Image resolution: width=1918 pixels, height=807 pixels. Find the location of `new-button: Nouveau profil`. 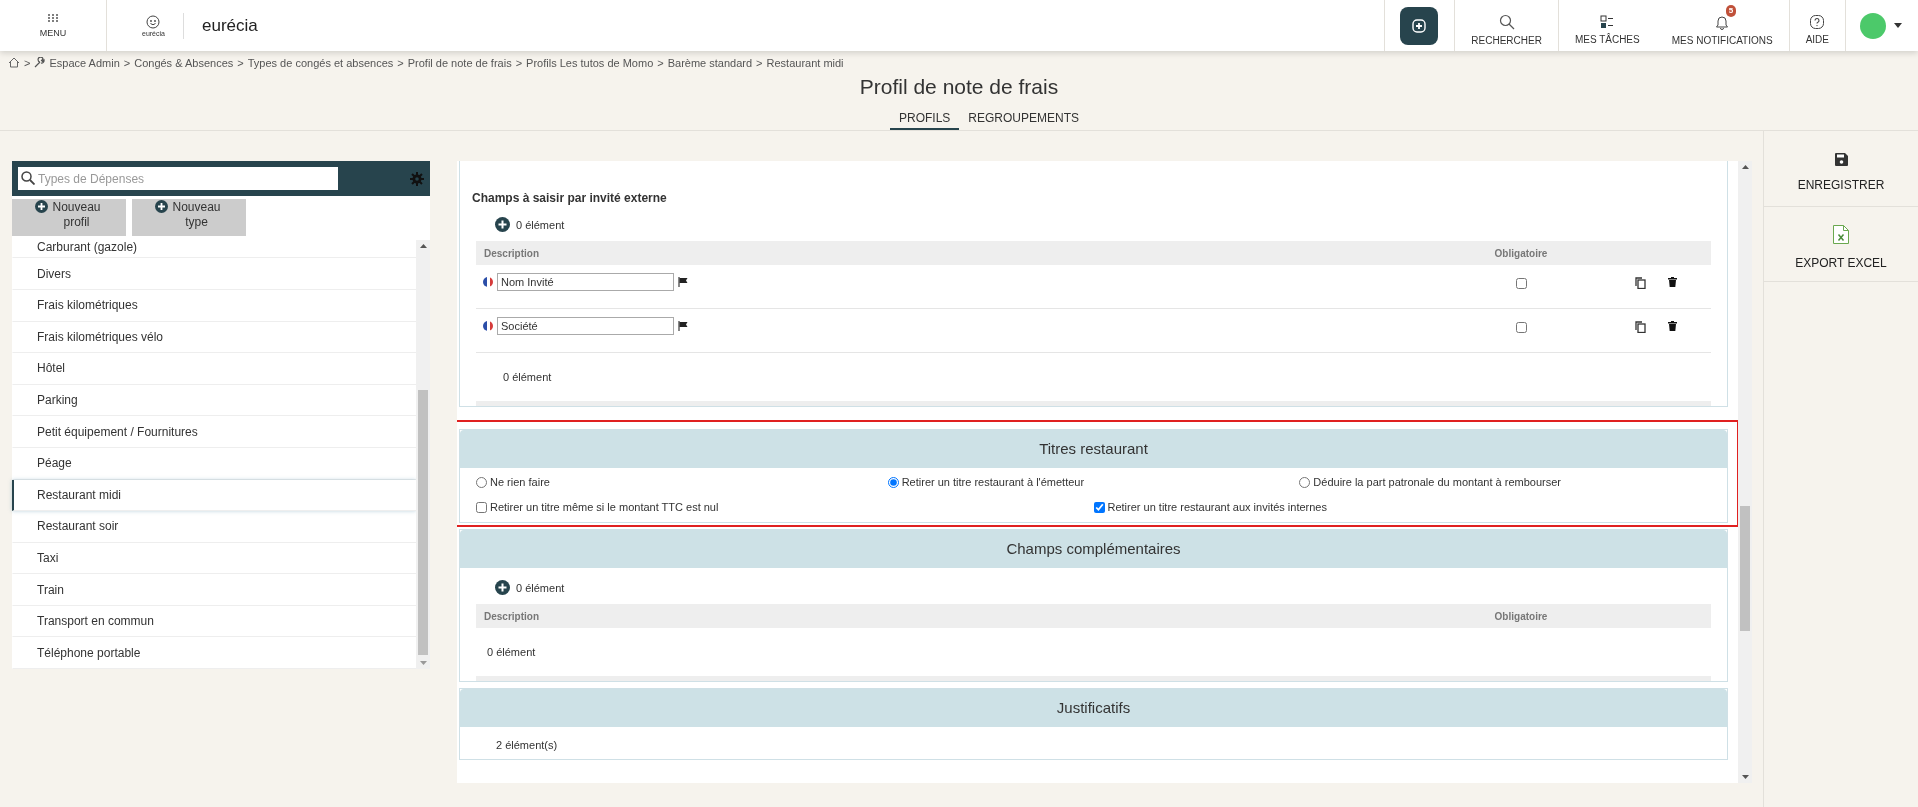

new-button: Nouveau profil is located at coordinates (69, 217).